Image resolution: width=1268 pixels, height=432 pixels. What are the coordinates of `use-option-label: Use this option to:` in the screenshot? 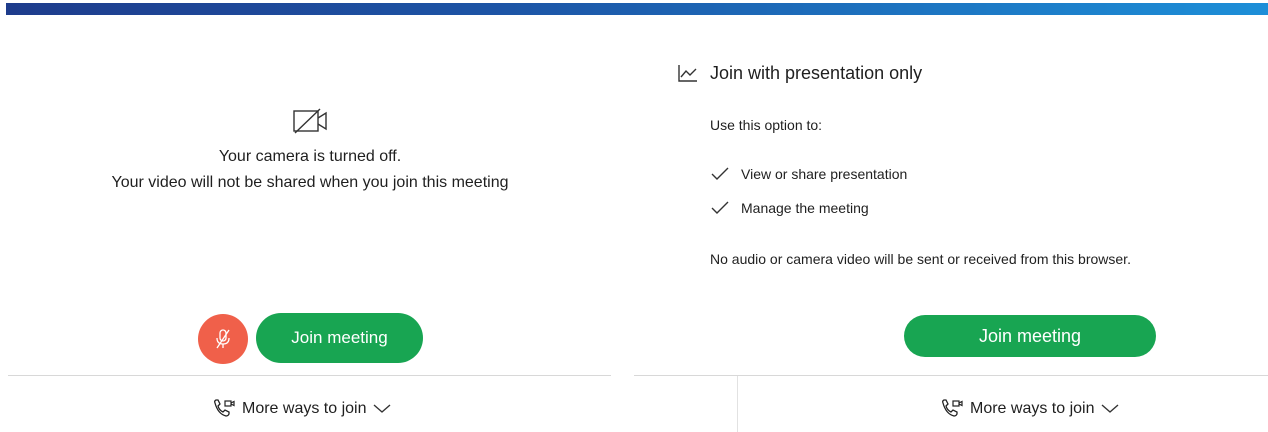 It's located at (766, 125).